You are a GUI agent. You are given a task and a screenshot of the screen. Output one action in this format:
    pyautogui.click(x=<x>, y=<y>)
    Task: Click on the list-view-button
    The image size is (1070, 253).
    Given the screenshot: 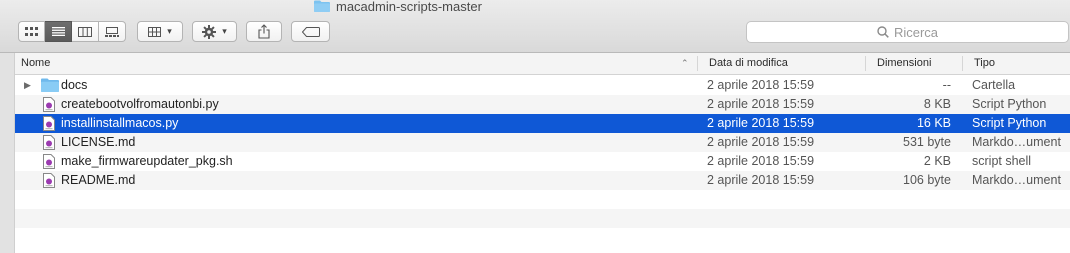 What is the action you would take?
    pyautogui.click(x=58, y=31)
    